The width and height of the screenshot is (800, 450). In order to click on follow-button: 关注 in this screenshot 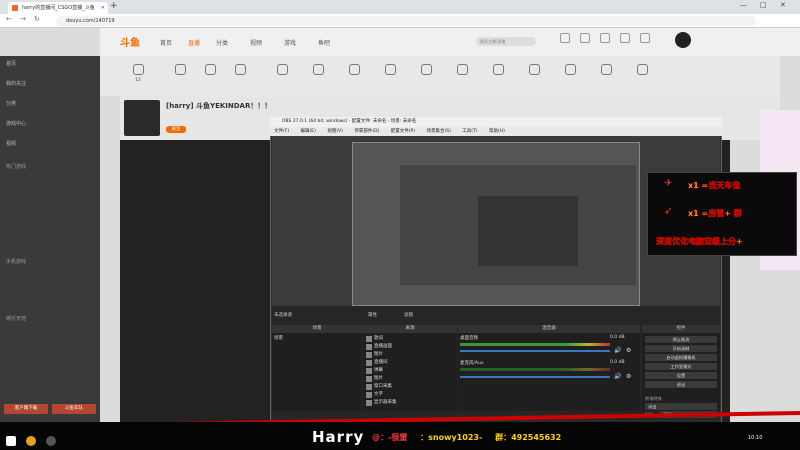, I will do `click(176, 129)`.